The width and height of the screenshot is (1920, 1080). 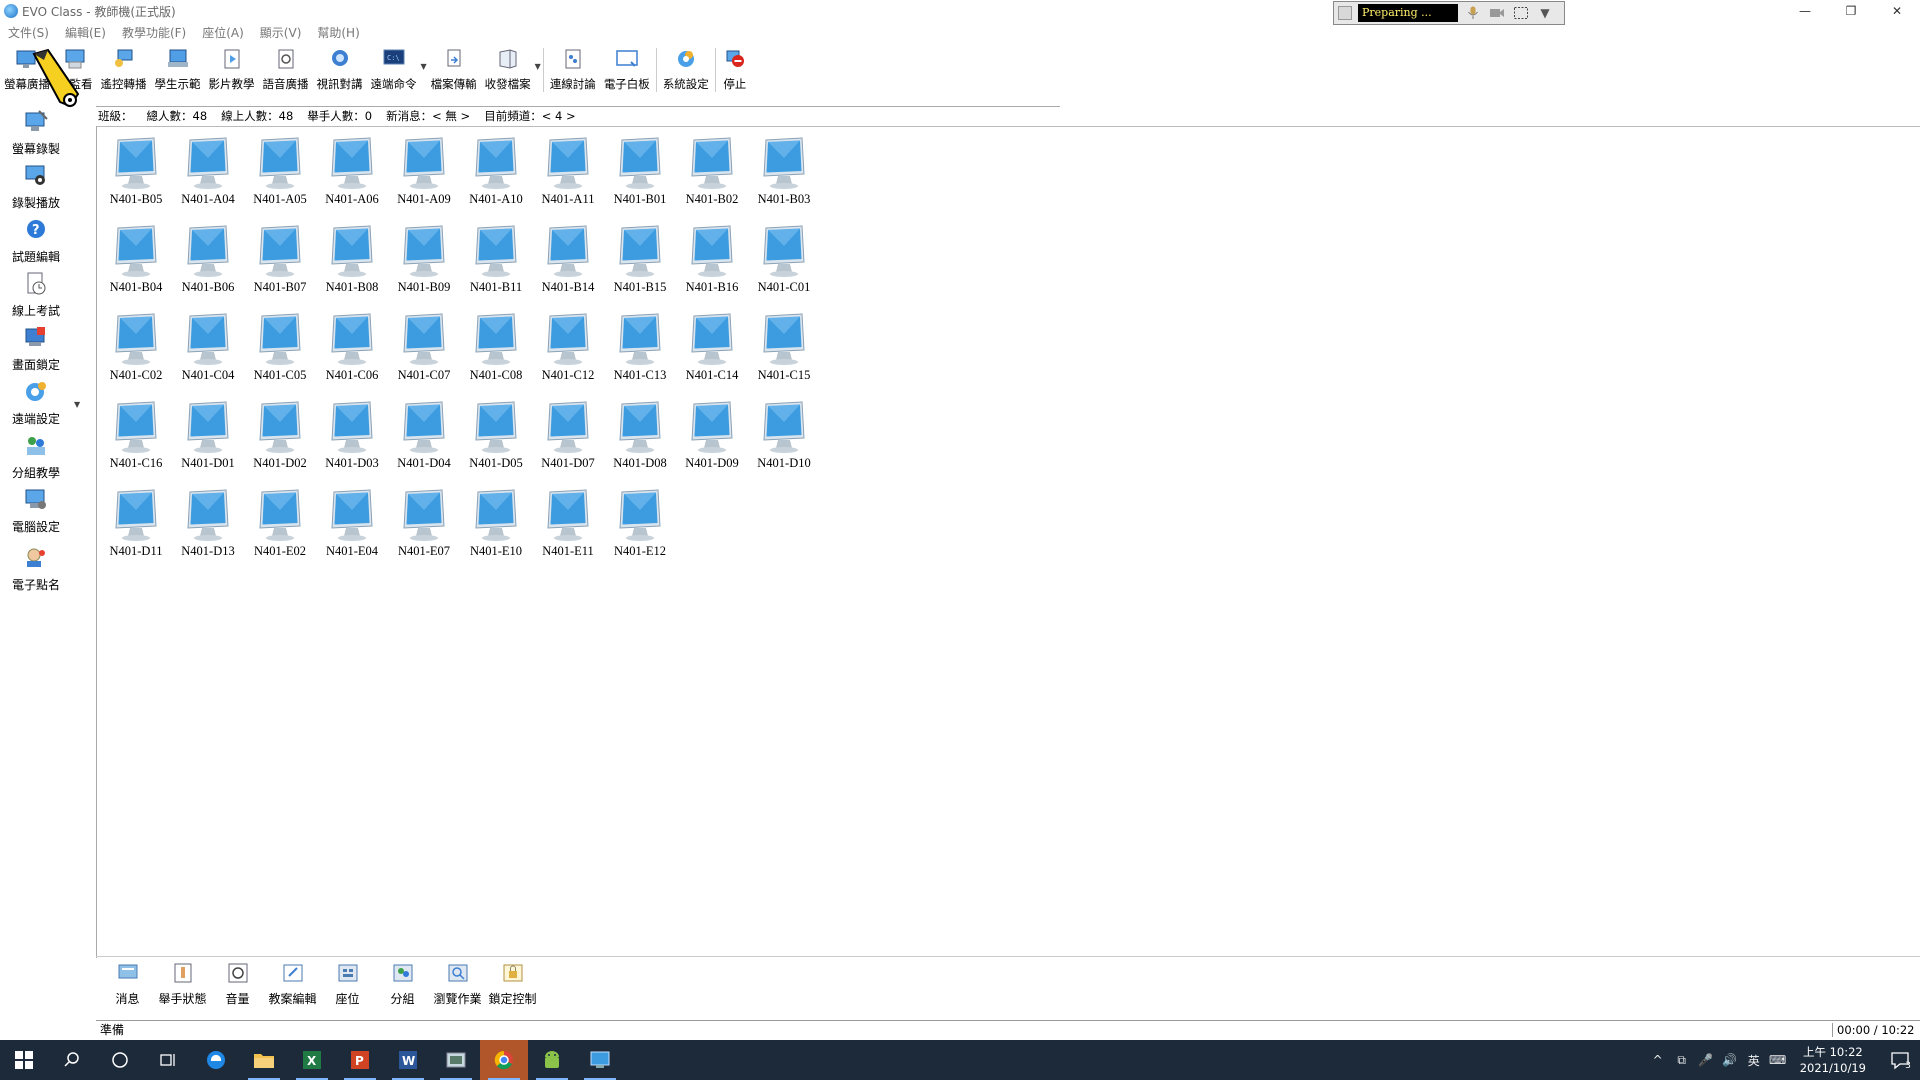 I want to click on student-computer: N401-C16, so click(x=136, y=444).